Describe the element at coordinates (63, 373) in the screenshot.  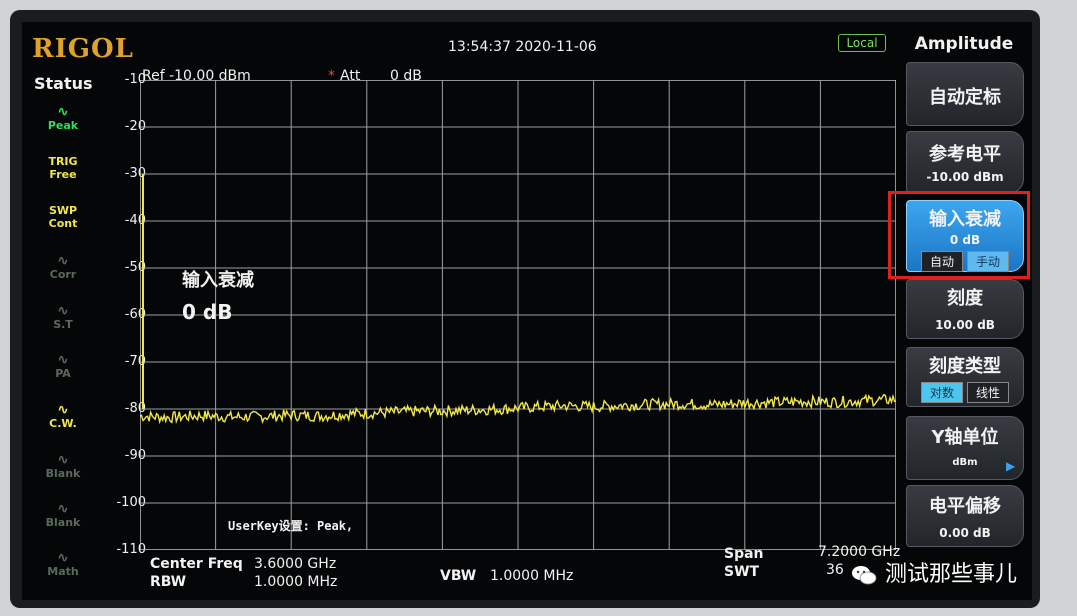
I see `status-pa-label: PA` at that location.